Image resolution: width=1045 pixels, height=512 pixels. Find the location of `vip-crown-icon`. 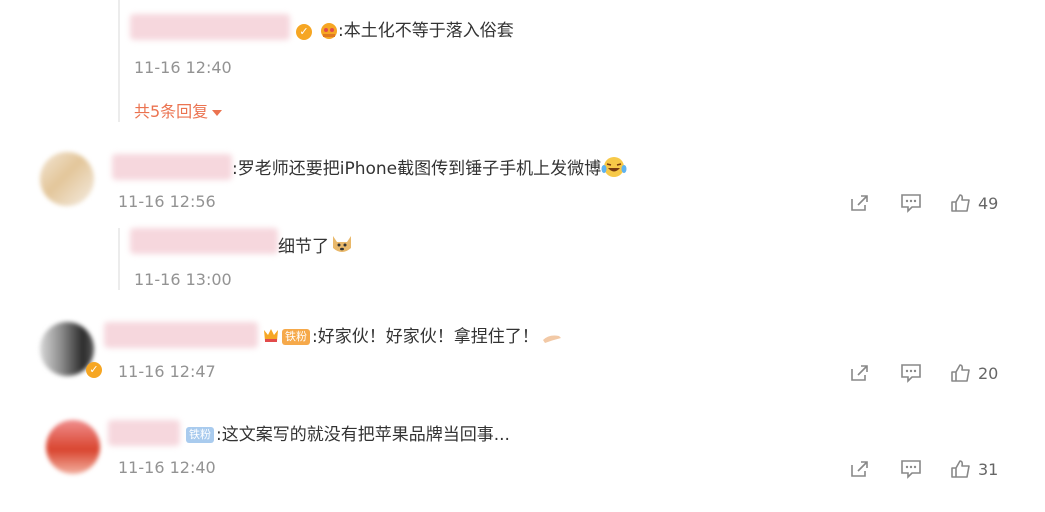

vip-crown-icon is located at coordinates (329, 30).